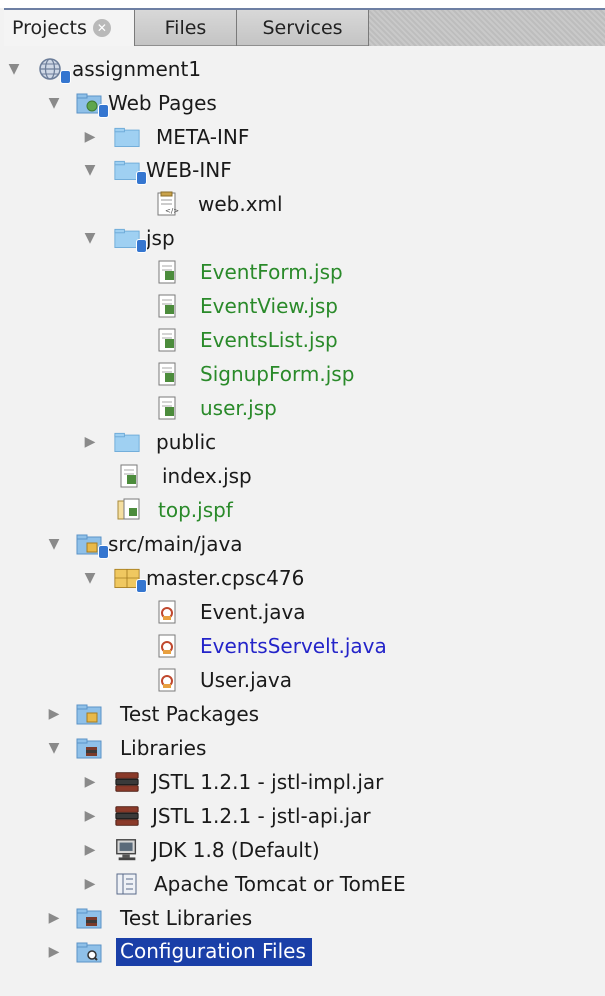  Describe the element at coordinates (225, 578) in the screenshot. I see `tree-node-label: master.cpsc476` at that location.